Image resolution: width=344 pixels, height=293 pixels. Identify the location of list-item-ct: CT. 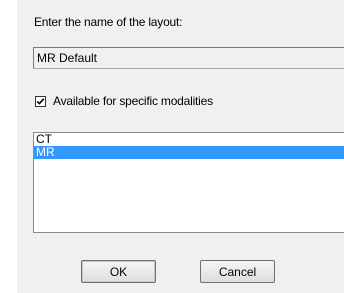
(189, 139).